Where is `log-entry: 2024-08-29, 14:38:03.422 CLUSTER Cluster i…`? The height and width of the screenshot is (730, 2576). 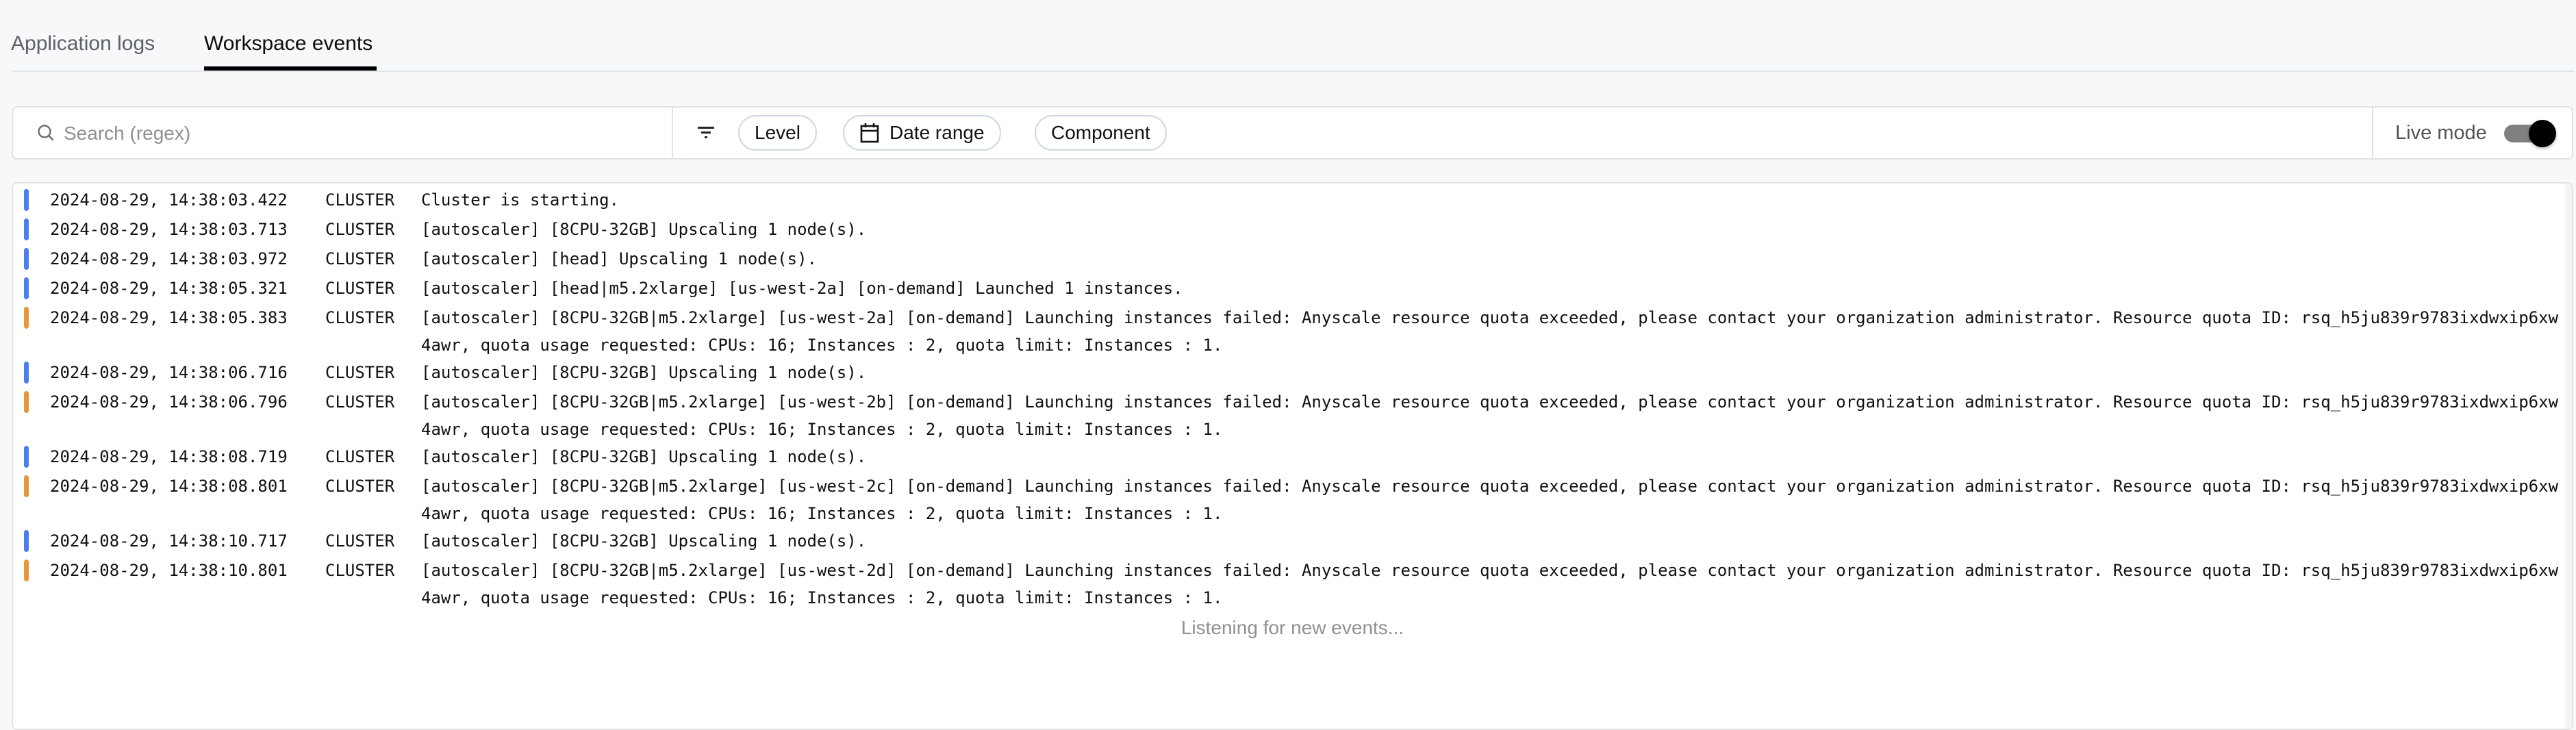
log-entry: 2024-08-29, 14:38:03.422 CLUSTER Cluster i… is located at coordinates (1292, 201).